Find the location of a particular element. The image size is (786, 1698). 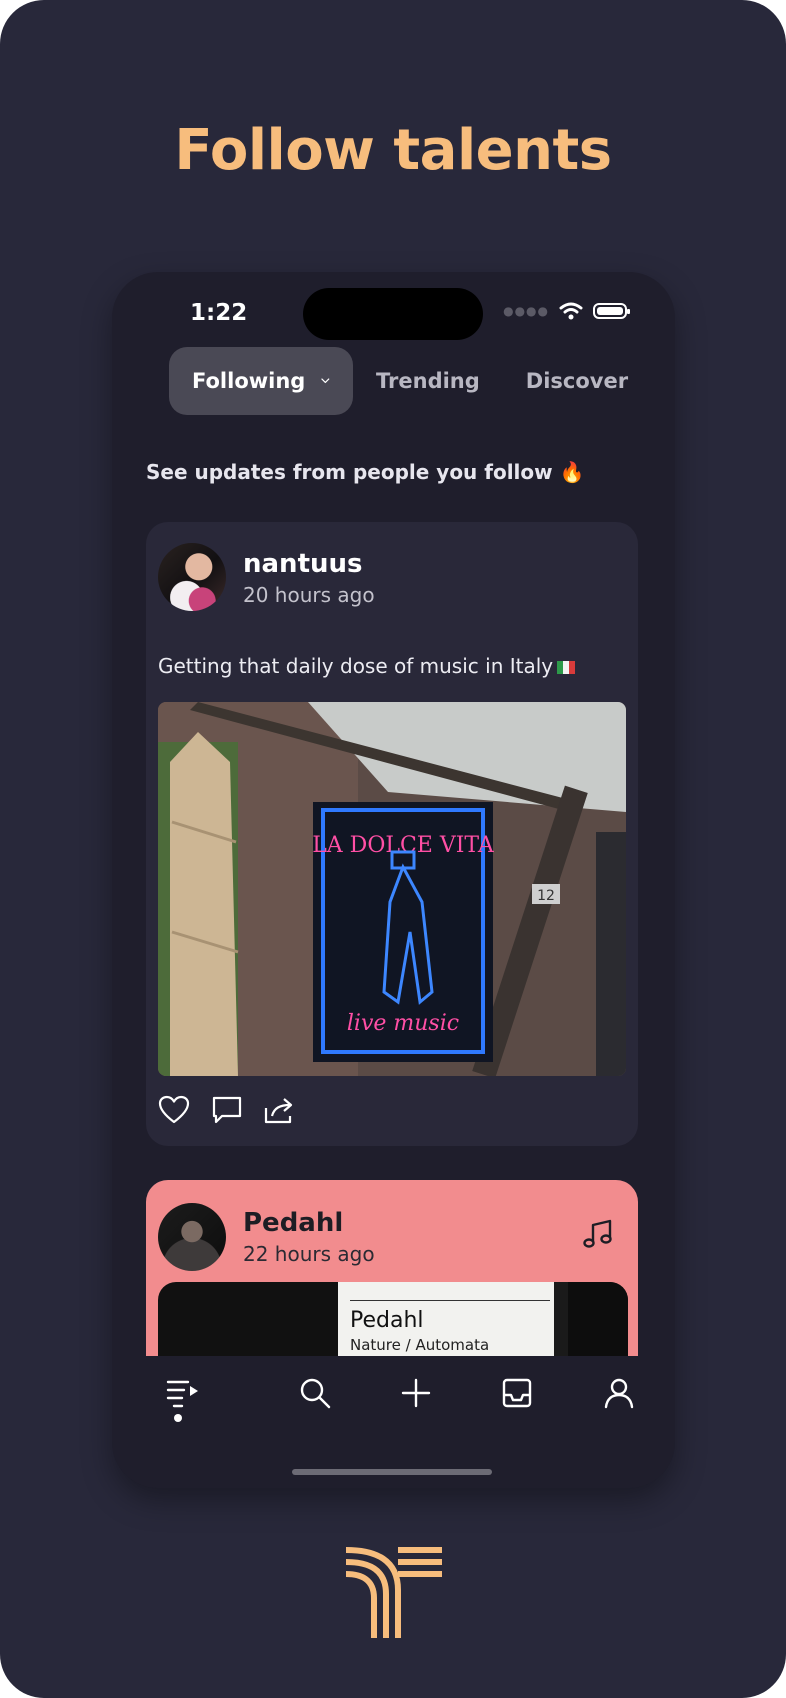

tab-discover-label: Discover is located at coordinates (577, 381).